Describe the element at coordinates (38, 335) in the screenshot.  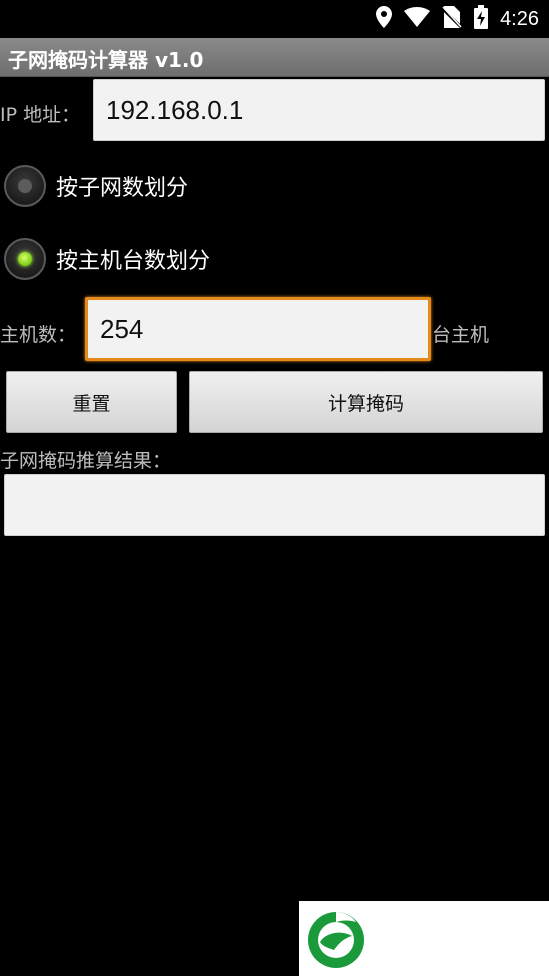
I see `host-count-label: 主机数：` at that location.